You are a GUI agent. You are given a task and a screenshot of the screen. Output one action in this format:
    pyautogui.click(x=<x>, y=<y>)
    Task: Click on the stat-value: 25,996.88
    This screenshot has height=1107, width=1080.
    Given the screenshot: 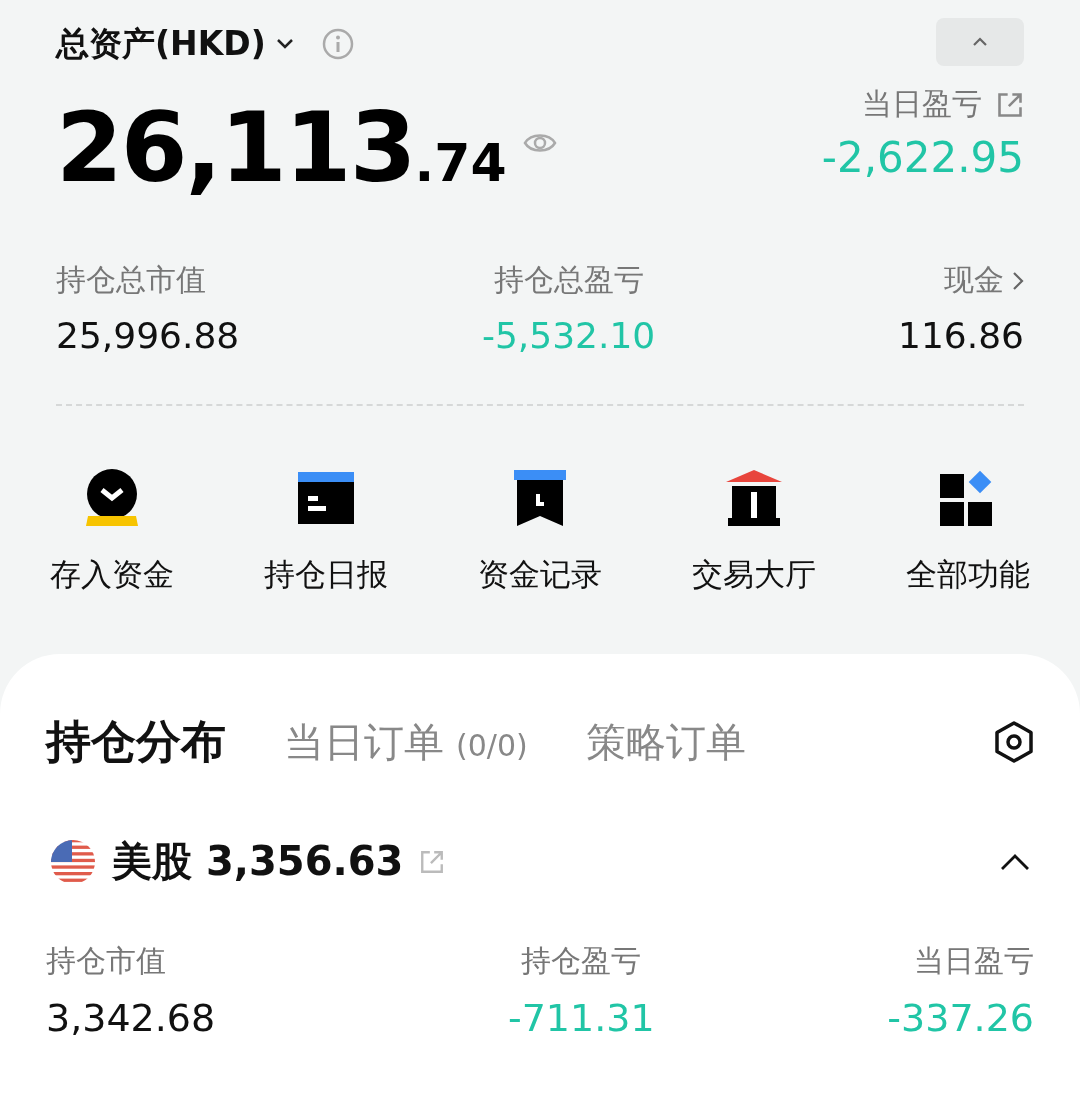 What is the action you would take?
    pyautogui.click(x=148, y=335)
    